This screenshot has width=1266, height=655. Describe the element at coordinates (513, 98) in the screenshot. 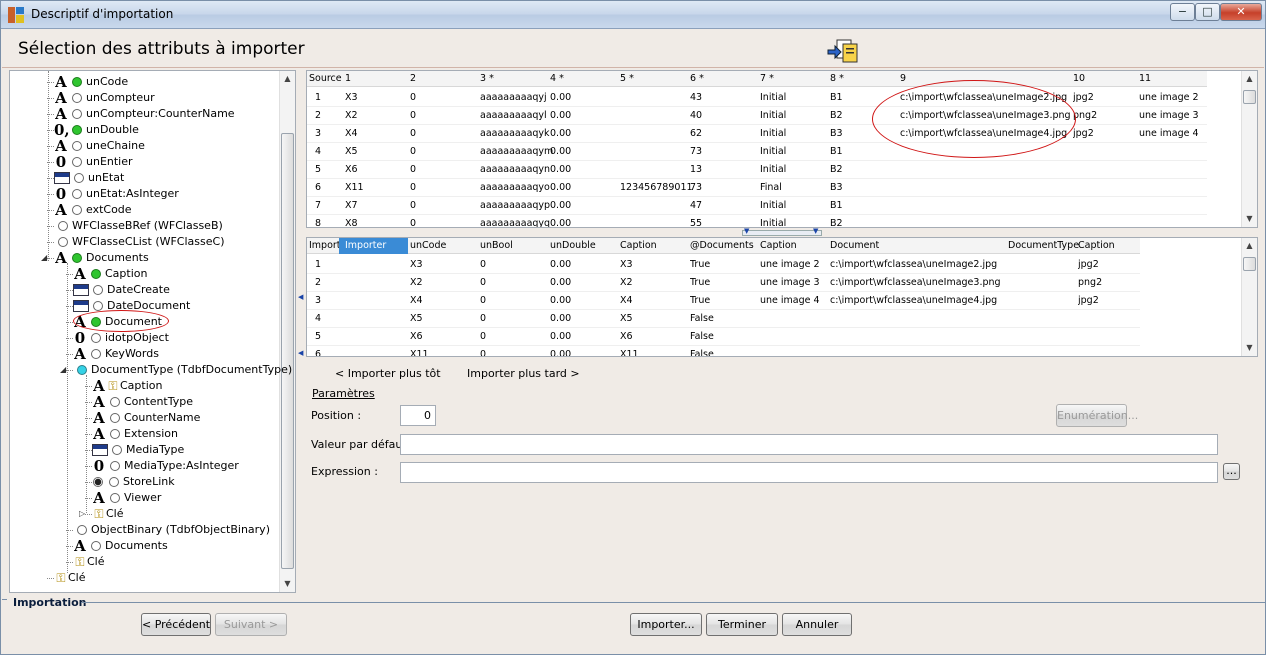

I see `table-cell: aaaaaaaaaqyj` at that location.